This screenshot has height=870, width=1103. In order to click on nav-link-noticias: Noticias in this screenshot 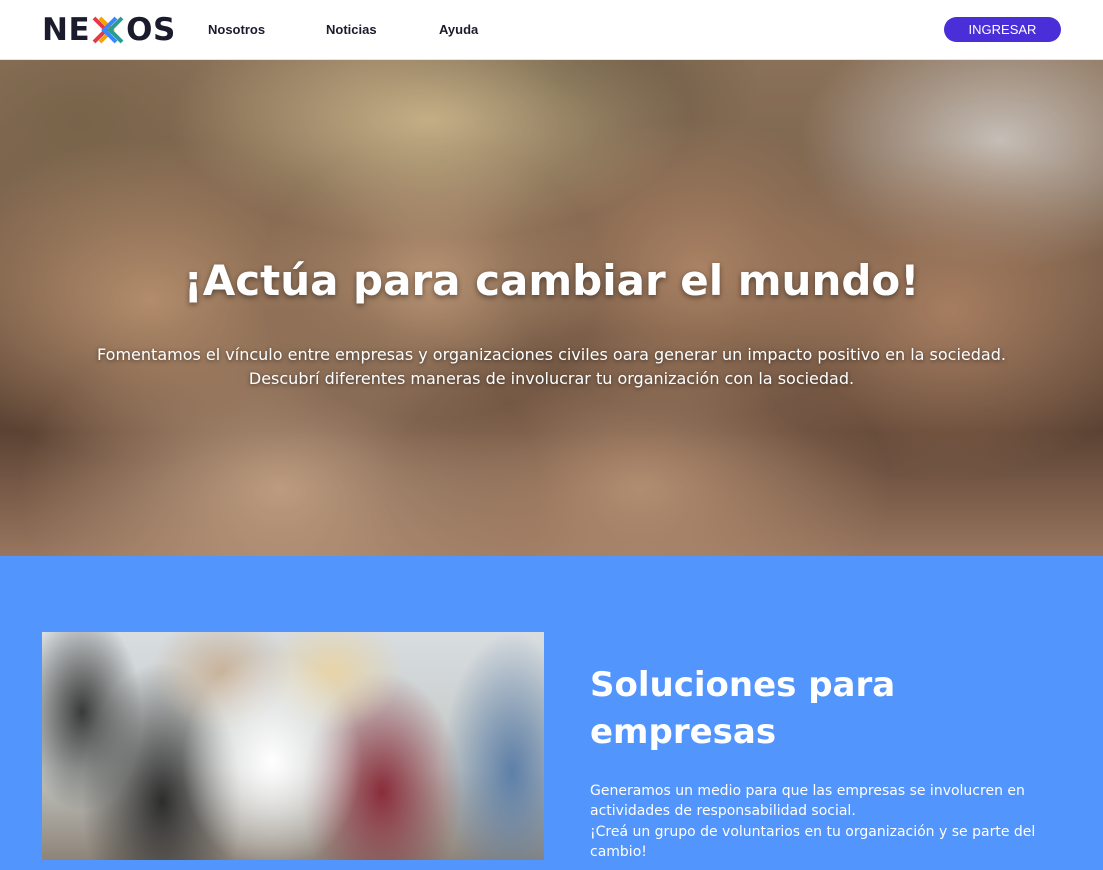, I will do `click(351, 29)`.